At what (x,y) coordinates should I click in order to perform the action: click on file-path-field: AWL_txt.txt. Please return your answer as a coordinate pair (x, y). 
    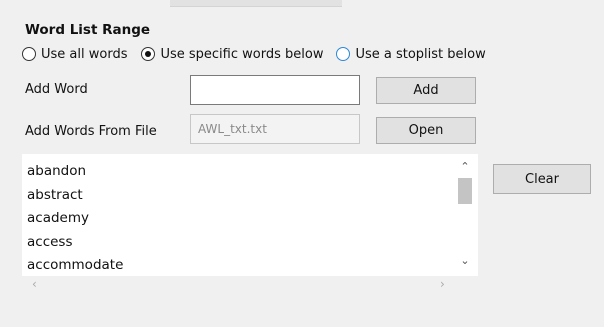
    Looking at the image, I should click on (275, 129).